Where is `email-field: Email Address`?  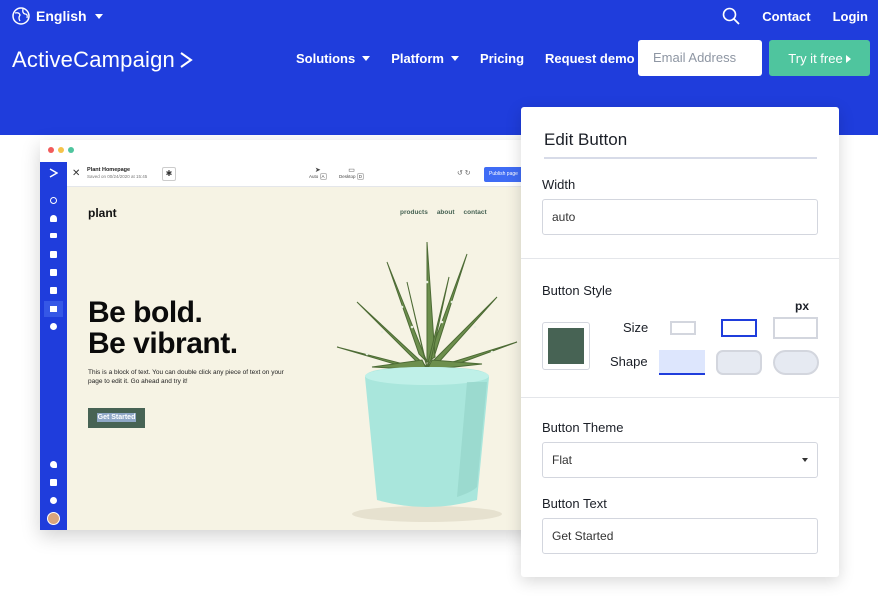 email-field: Email Address is located at coordinates (700, 58).